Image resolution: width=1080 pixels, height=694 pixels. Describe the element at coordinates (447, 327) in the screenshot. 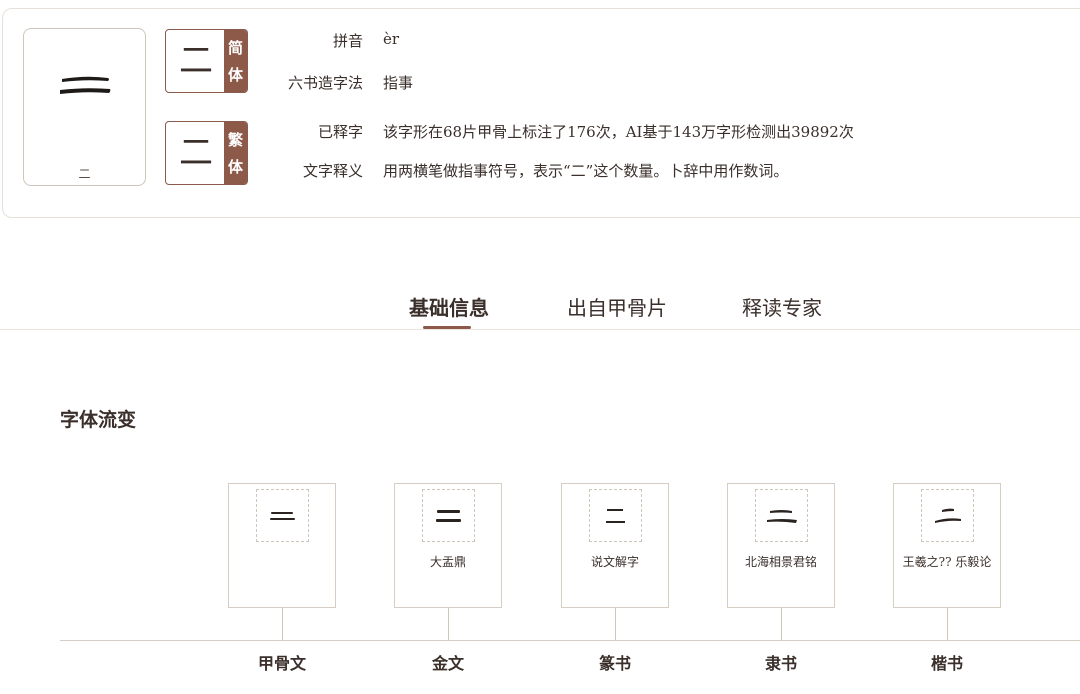

I see `active-tab-indicator` at that location.